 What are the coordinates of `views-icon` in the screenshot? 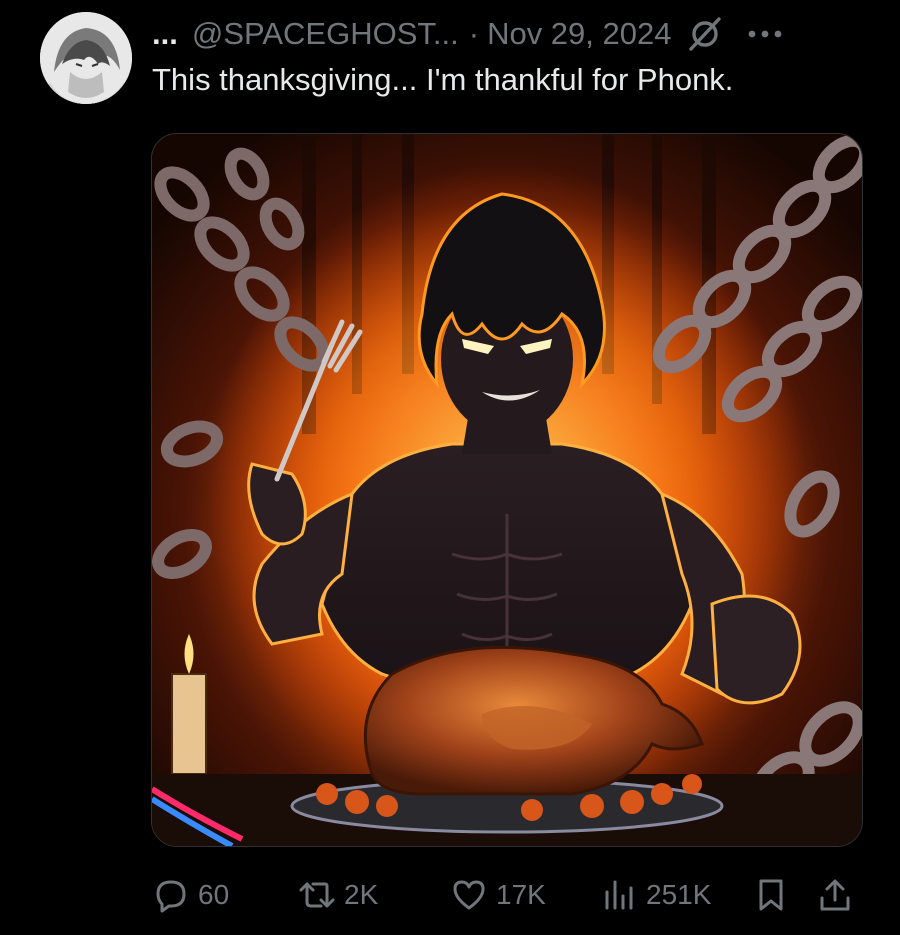 It's located at (619, 895).